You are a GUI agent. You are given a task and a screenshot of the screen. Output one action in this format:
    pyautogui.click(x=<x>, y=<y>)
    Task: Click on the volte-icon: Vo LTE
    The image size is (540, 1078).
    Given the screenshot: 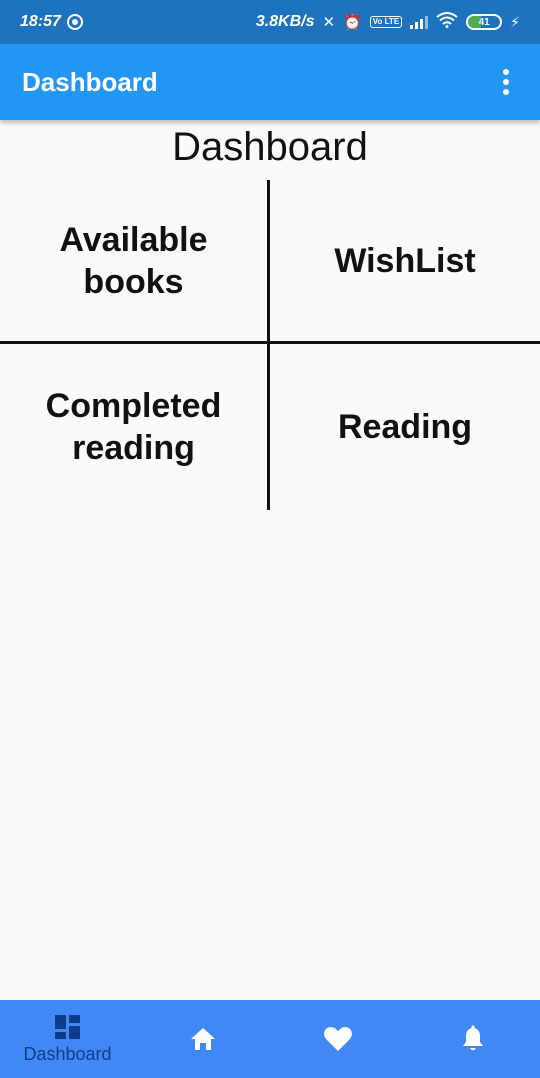 What is the action you would take?
    pyautogui.click(x=386, y=22)
    